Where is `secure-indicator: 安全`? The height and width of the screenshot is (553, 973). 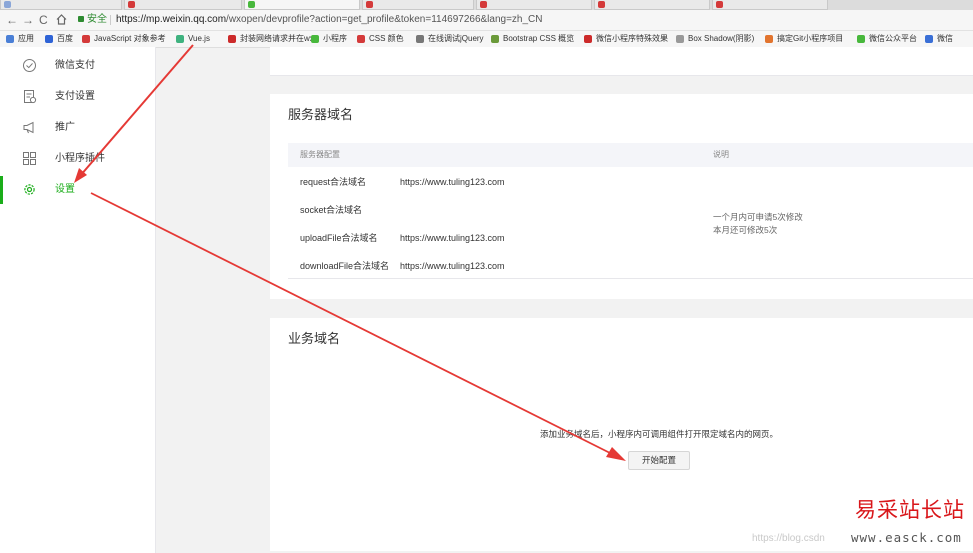
secure-indicator: 安全 is located at coordinates (92, 20).